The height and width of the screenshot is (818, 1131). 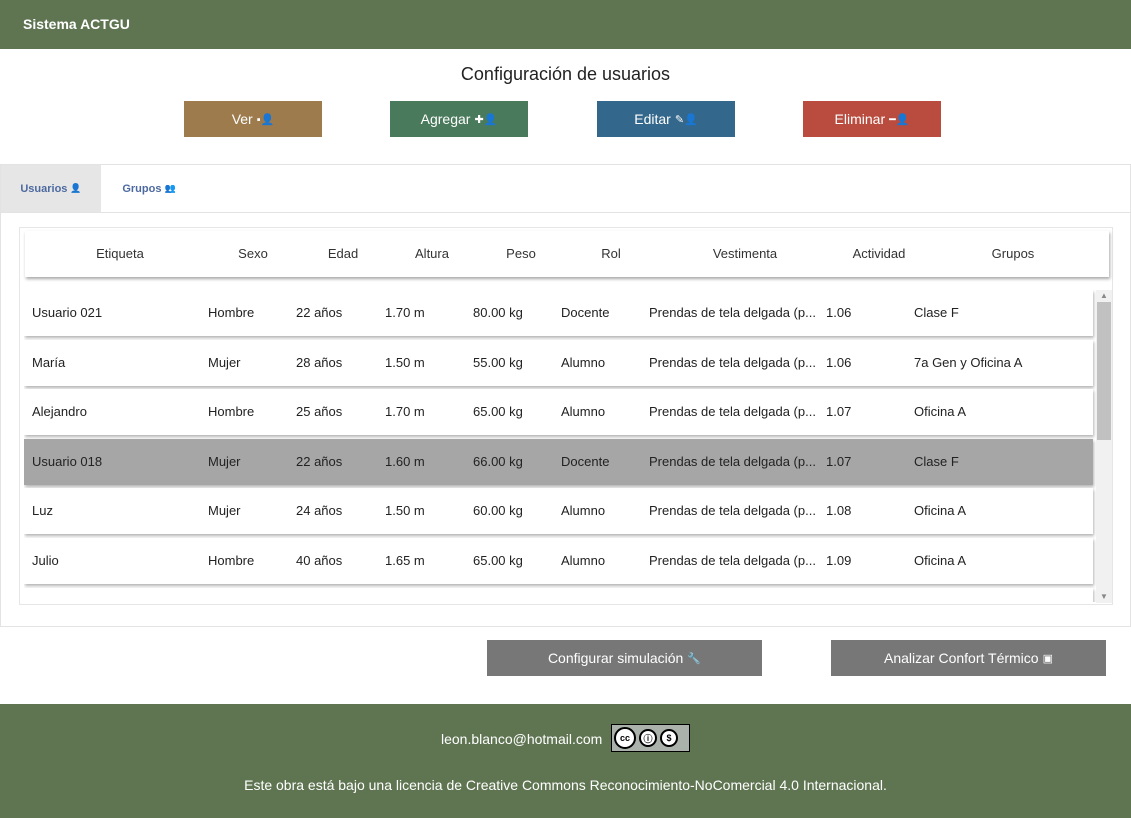 I want to click on column-header-actividad: Actividad, so click(x=879, y=254).